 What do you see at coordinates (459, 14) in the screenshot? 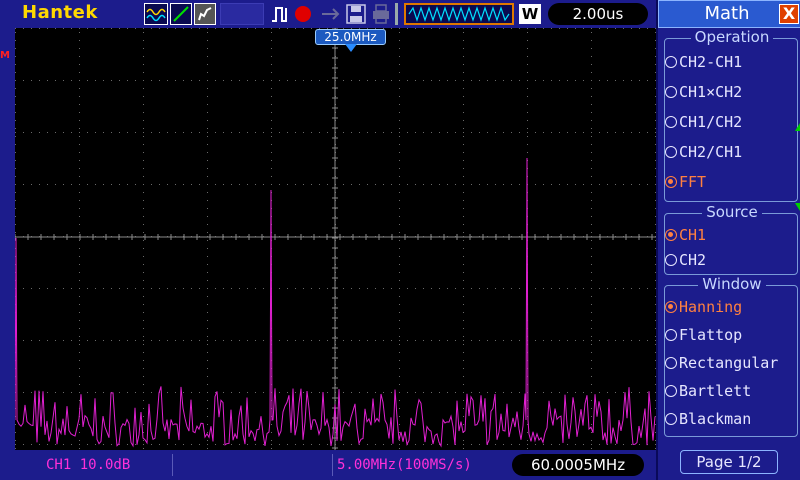
I see `timebase-icon` at bounding box center [459, 14].